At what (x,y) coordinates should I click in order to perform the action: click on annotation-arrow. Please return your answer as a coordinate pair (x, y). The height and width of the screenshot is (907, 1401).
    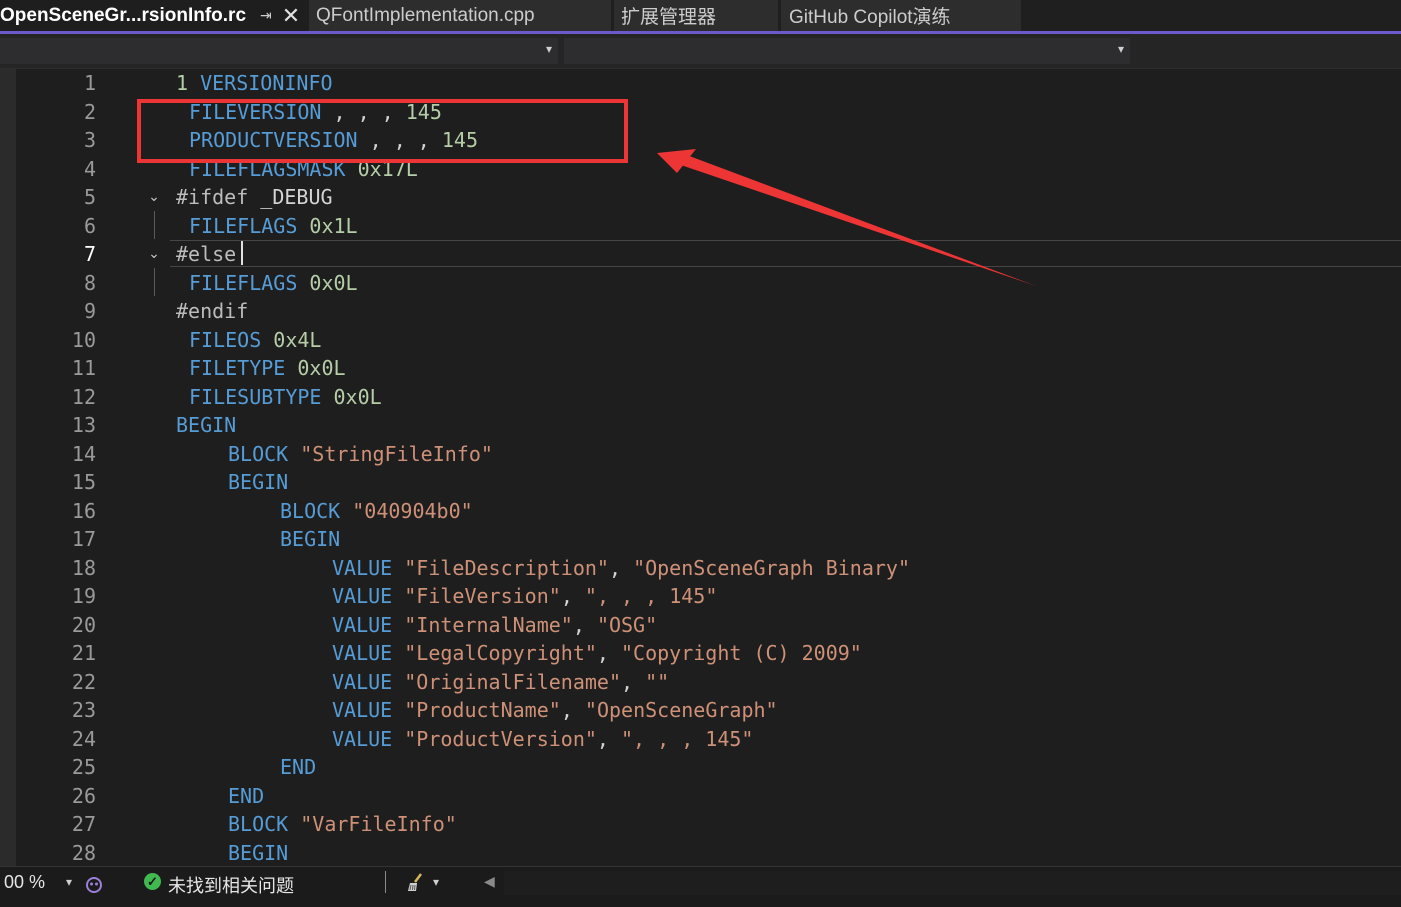
    Looking at the image, I should click on (846, 217).